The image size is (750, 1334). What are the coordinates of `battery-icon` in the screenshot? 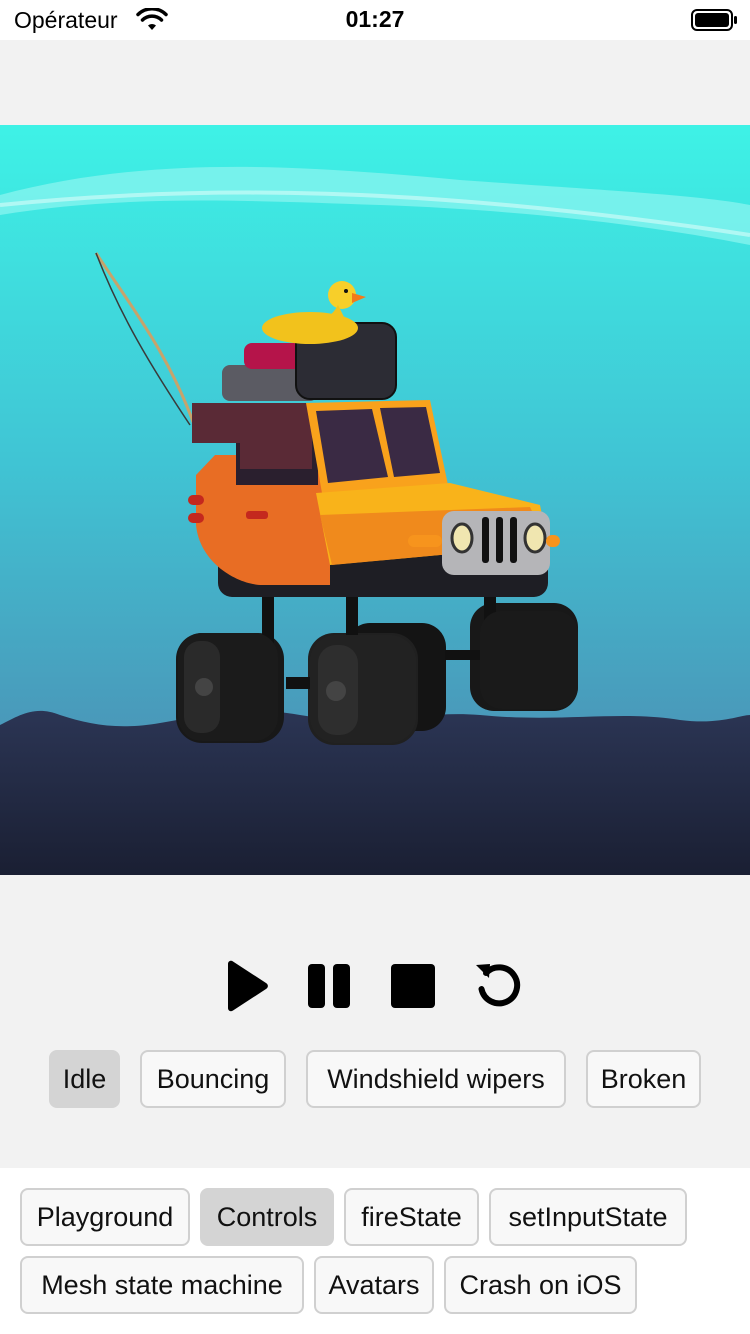 It's located at (714, 20).